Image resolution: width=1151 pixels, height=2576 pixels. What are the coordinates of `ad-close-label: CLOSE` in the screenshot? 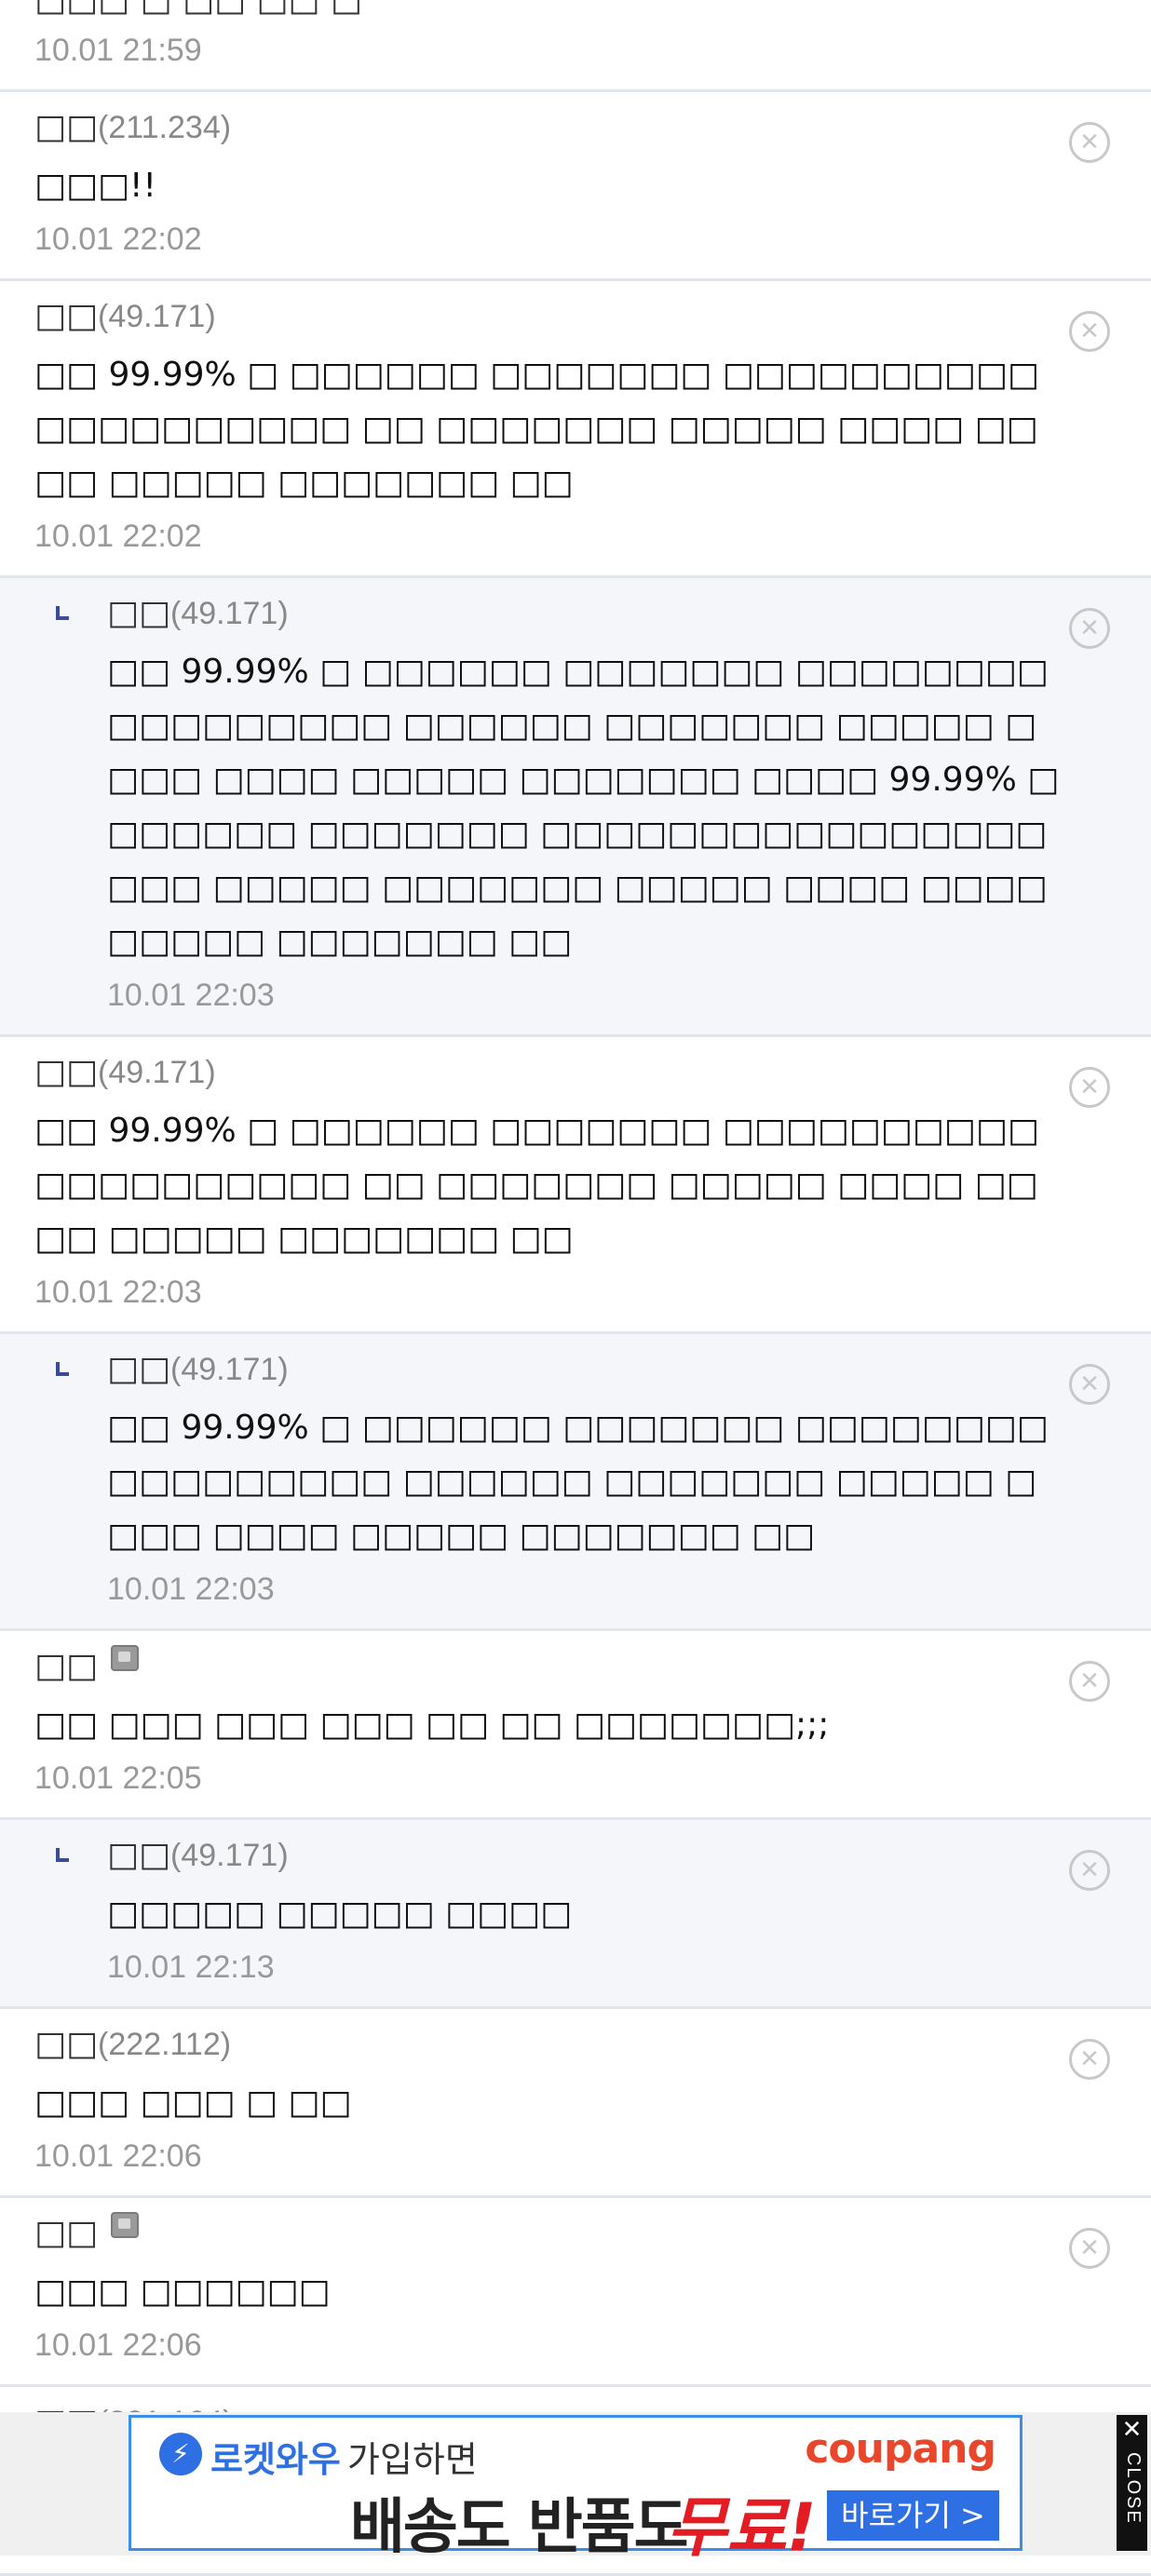 It's located at (1133, 2488).